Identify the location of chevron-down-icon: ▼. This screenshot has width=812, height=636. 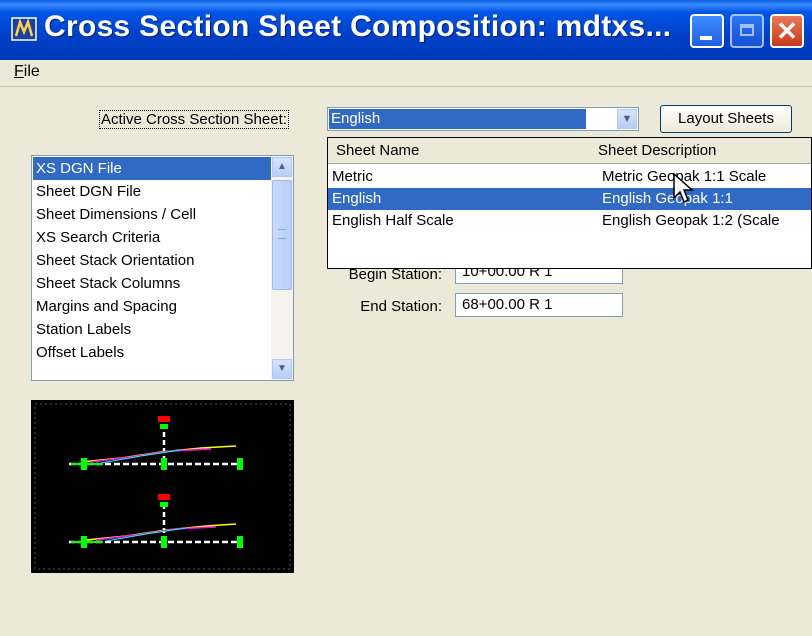
(627, 119).